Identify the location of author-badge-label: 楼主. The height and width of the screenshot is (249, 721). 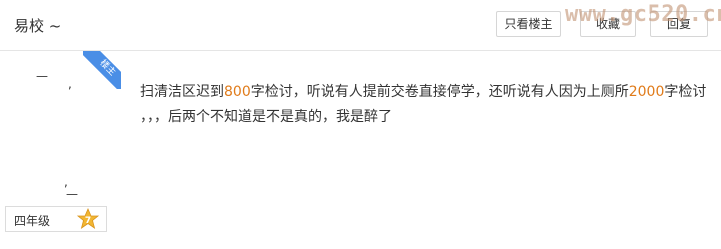
(102, 70).